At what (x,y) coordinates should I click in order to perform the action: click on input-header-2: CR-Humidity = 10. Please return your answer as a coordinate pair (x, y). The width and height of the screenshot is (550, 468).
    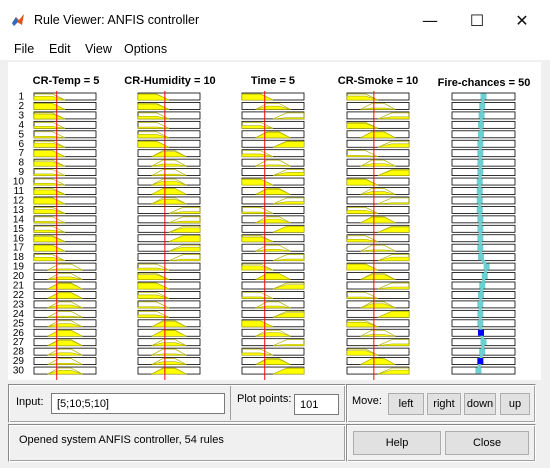
    Looking at the image, I should click on (169, 81).